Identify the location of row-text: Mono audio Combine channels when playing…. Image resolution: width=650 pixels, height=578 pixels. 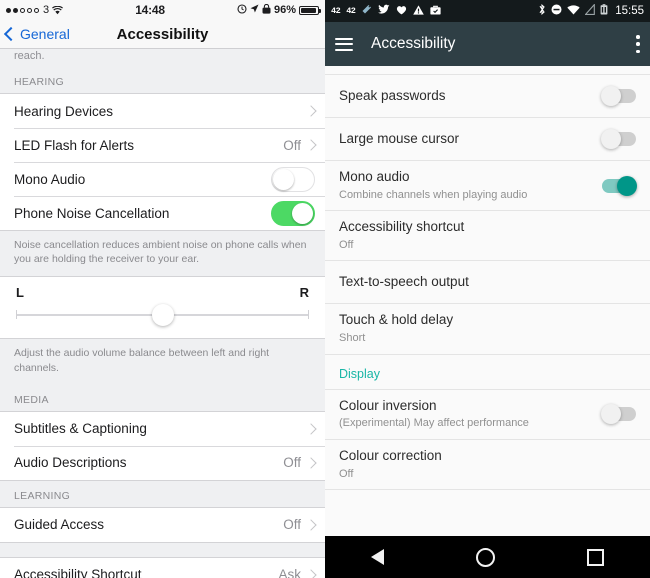
(470, 185).